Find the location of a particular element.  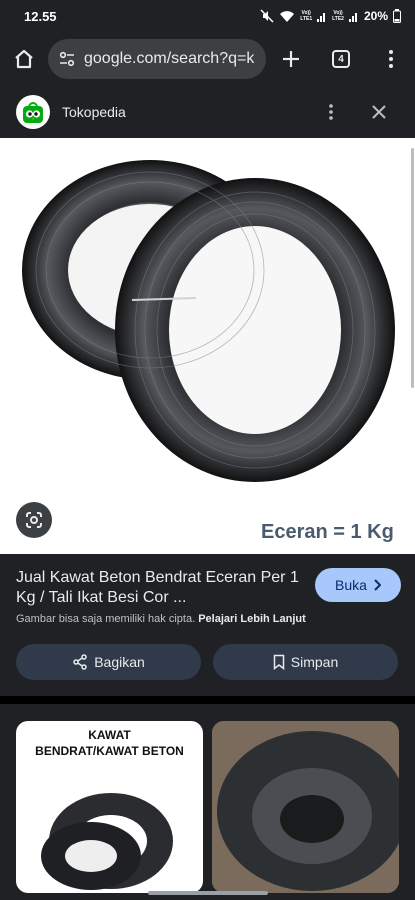

learn-more-link: Pelajari Lebih Lanjut is located at coordinates (252, 619).